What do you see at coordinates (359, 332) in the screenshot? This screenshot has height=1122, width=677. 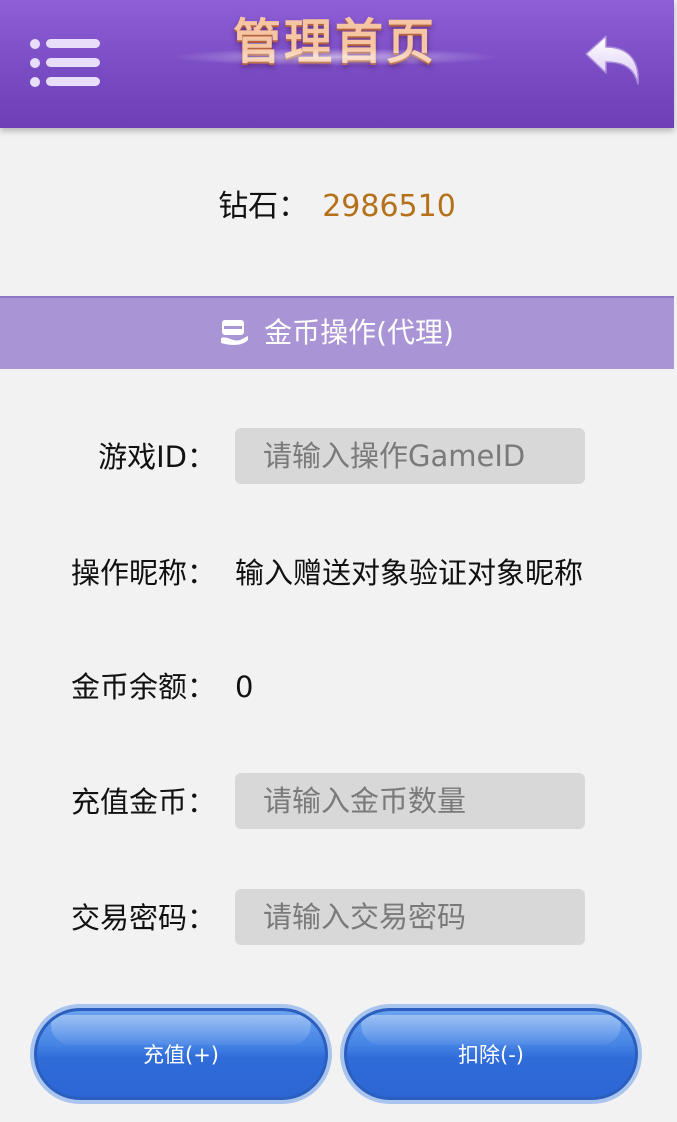 I see `section-title: 金币操作(代理)` at bounding box center [359, 332].